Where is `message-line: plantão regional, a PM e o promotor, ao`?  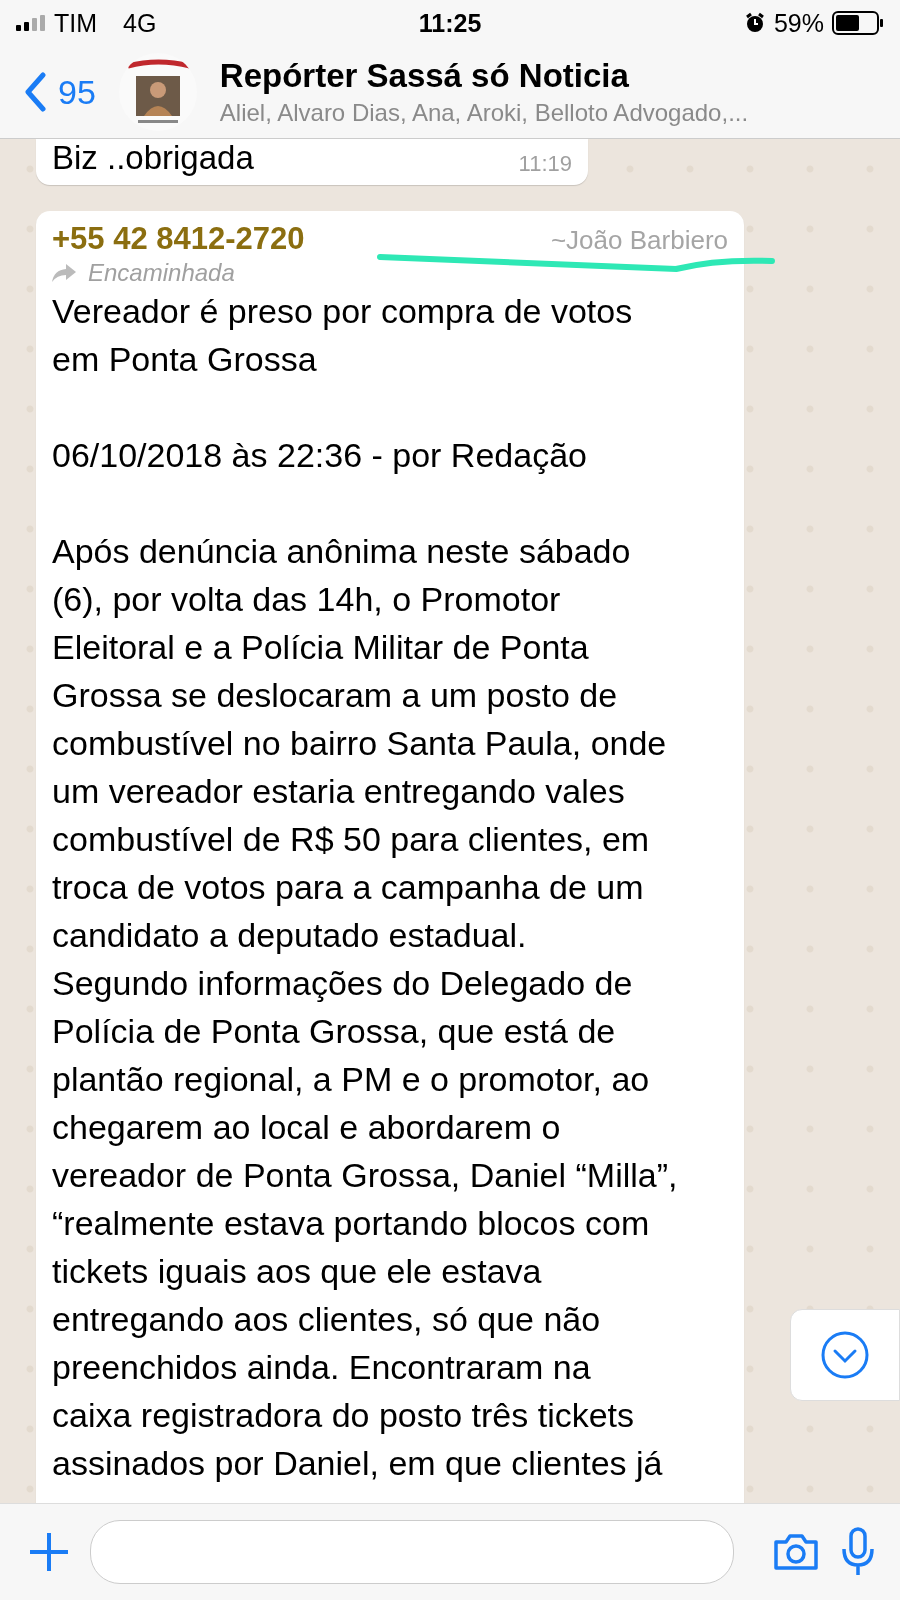 message-line: plantão regional, a PM e o promotor, ao is located at coordinates (351, 1079).